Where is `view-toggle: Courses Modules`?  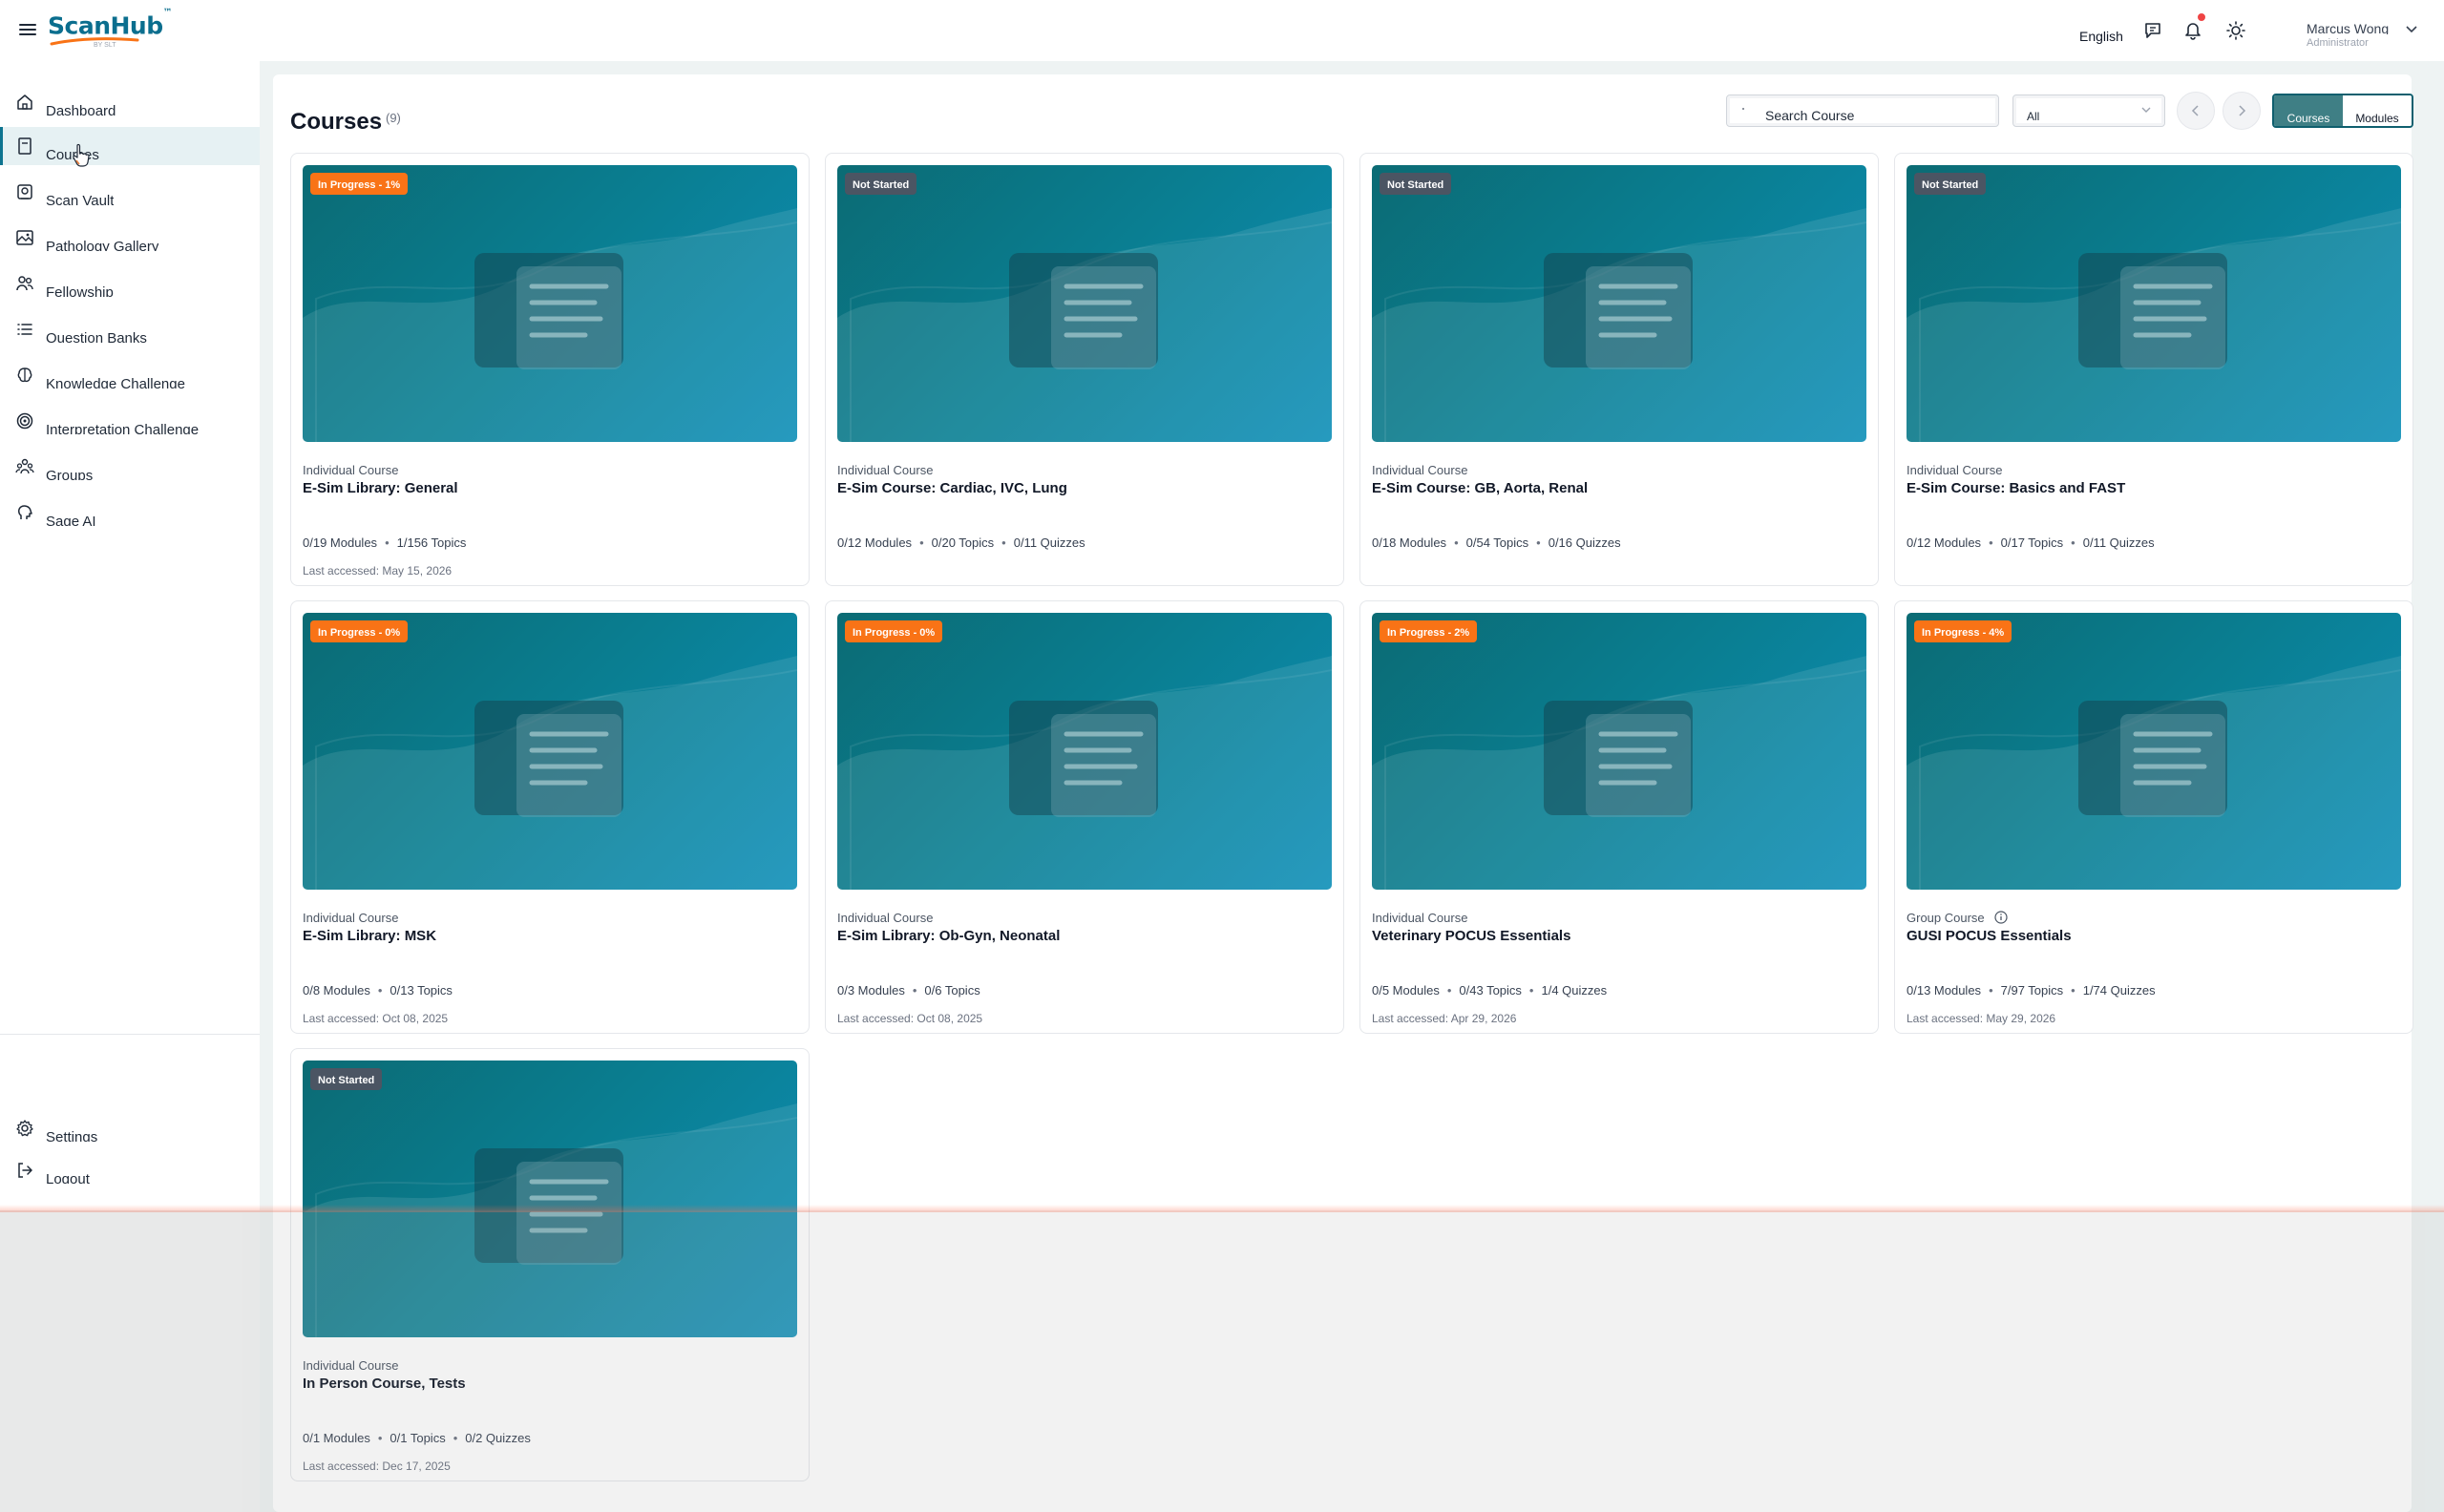
view-toggle: Courses Modules is located at coordinates (2342, 111).